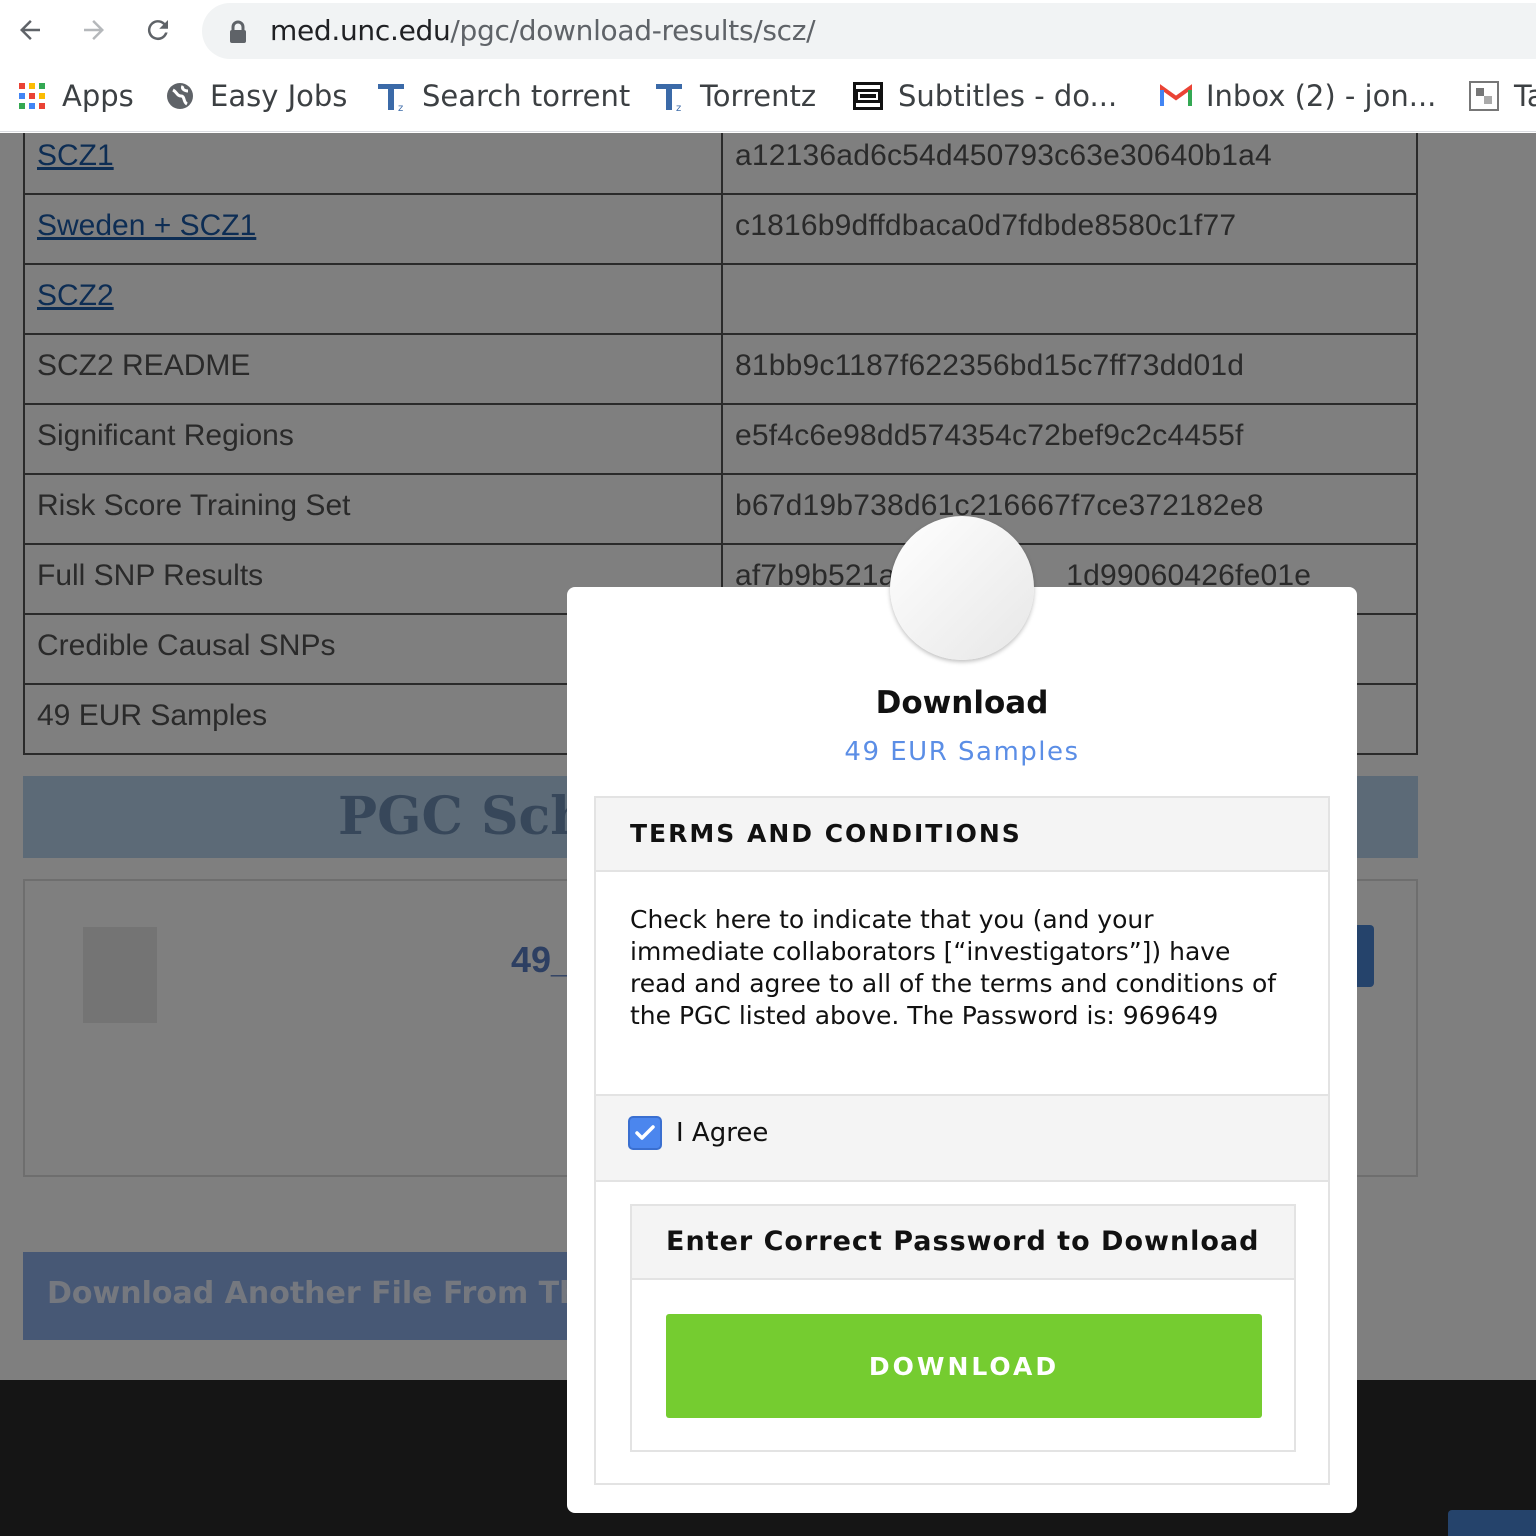  Describe the element at coordinates (962, 703) in the screenshot. I see `modal-title: Download` at that location.